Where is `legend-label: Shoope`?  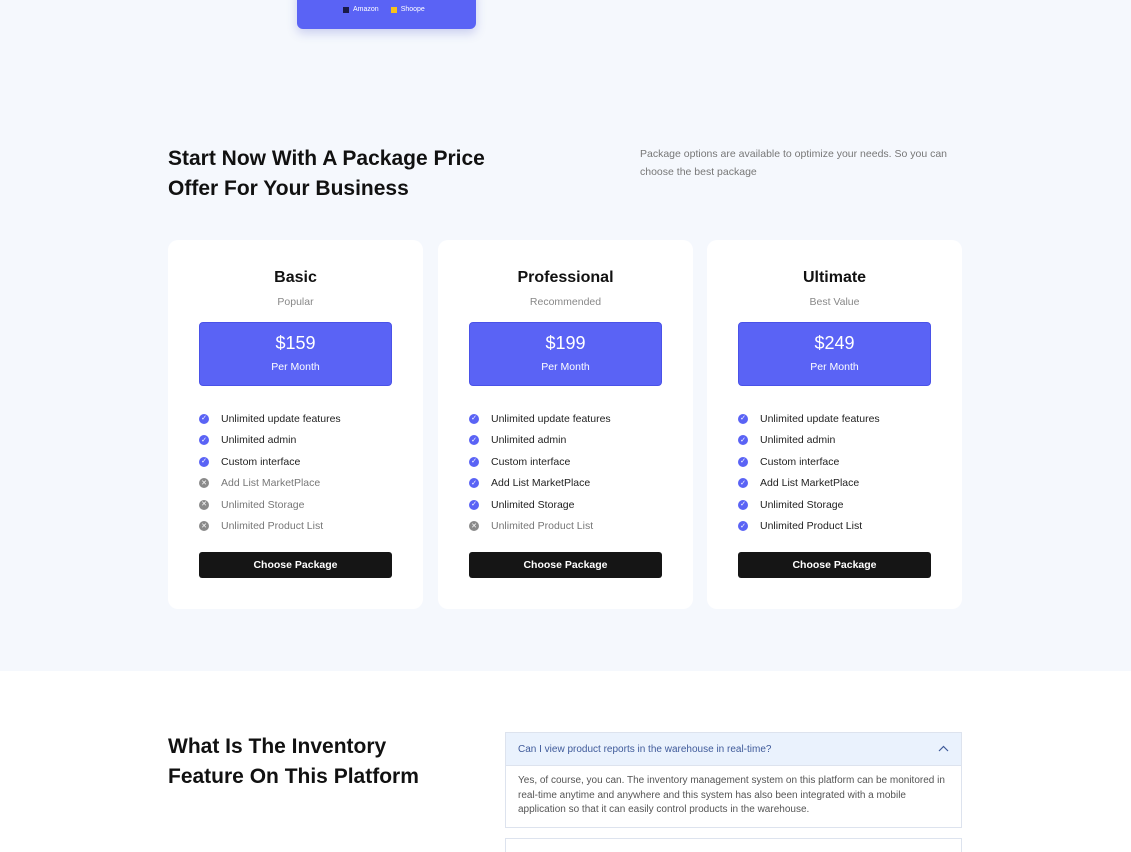
legend-label: Shoope is located at coordinates (412, 9).